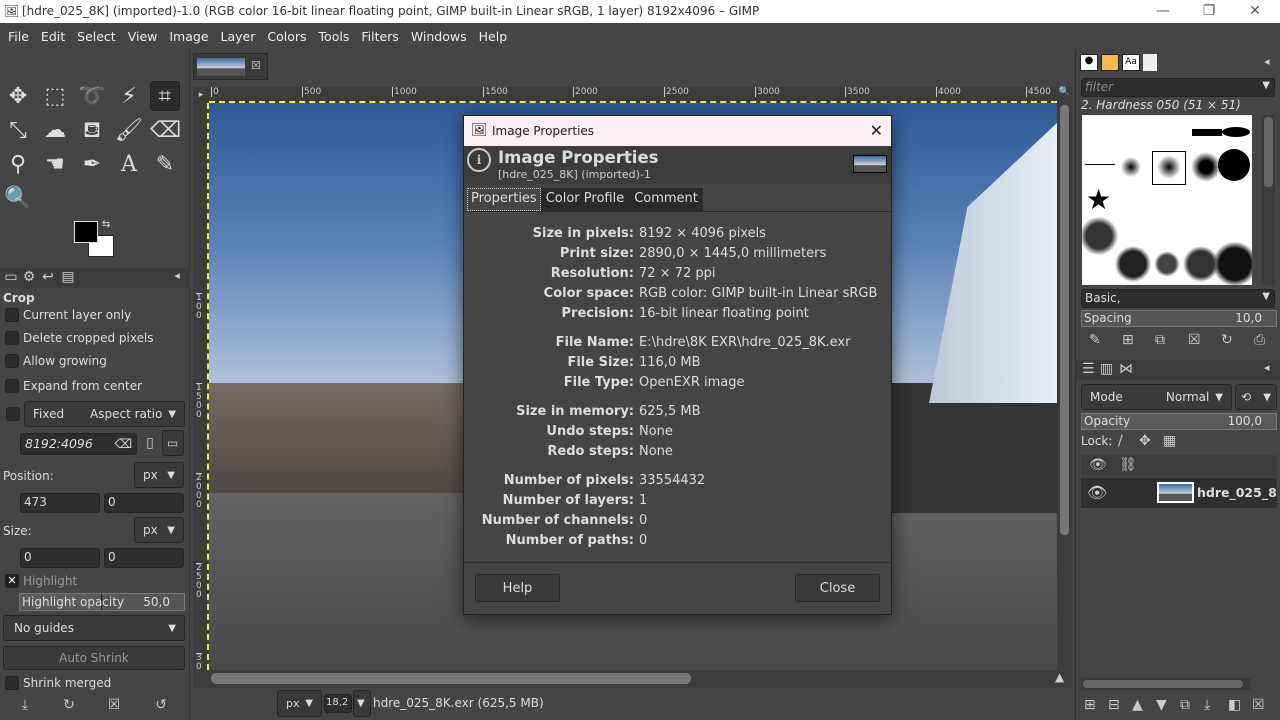 The width and height of the screenshot is (1280, 720). What do you see at coordinates (78, 444) in the screenshot?
I see `aspect-ratio-input: 8192:4096 ⌫` at bounding box center [78, 444].